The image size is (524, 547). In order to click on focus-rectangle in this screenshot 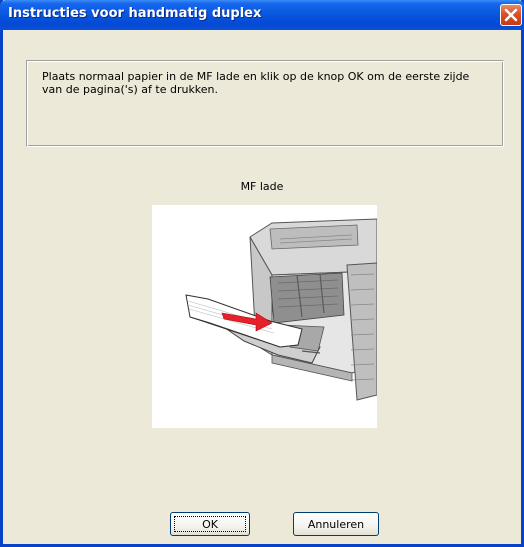, I will do `click(210, 524)`.